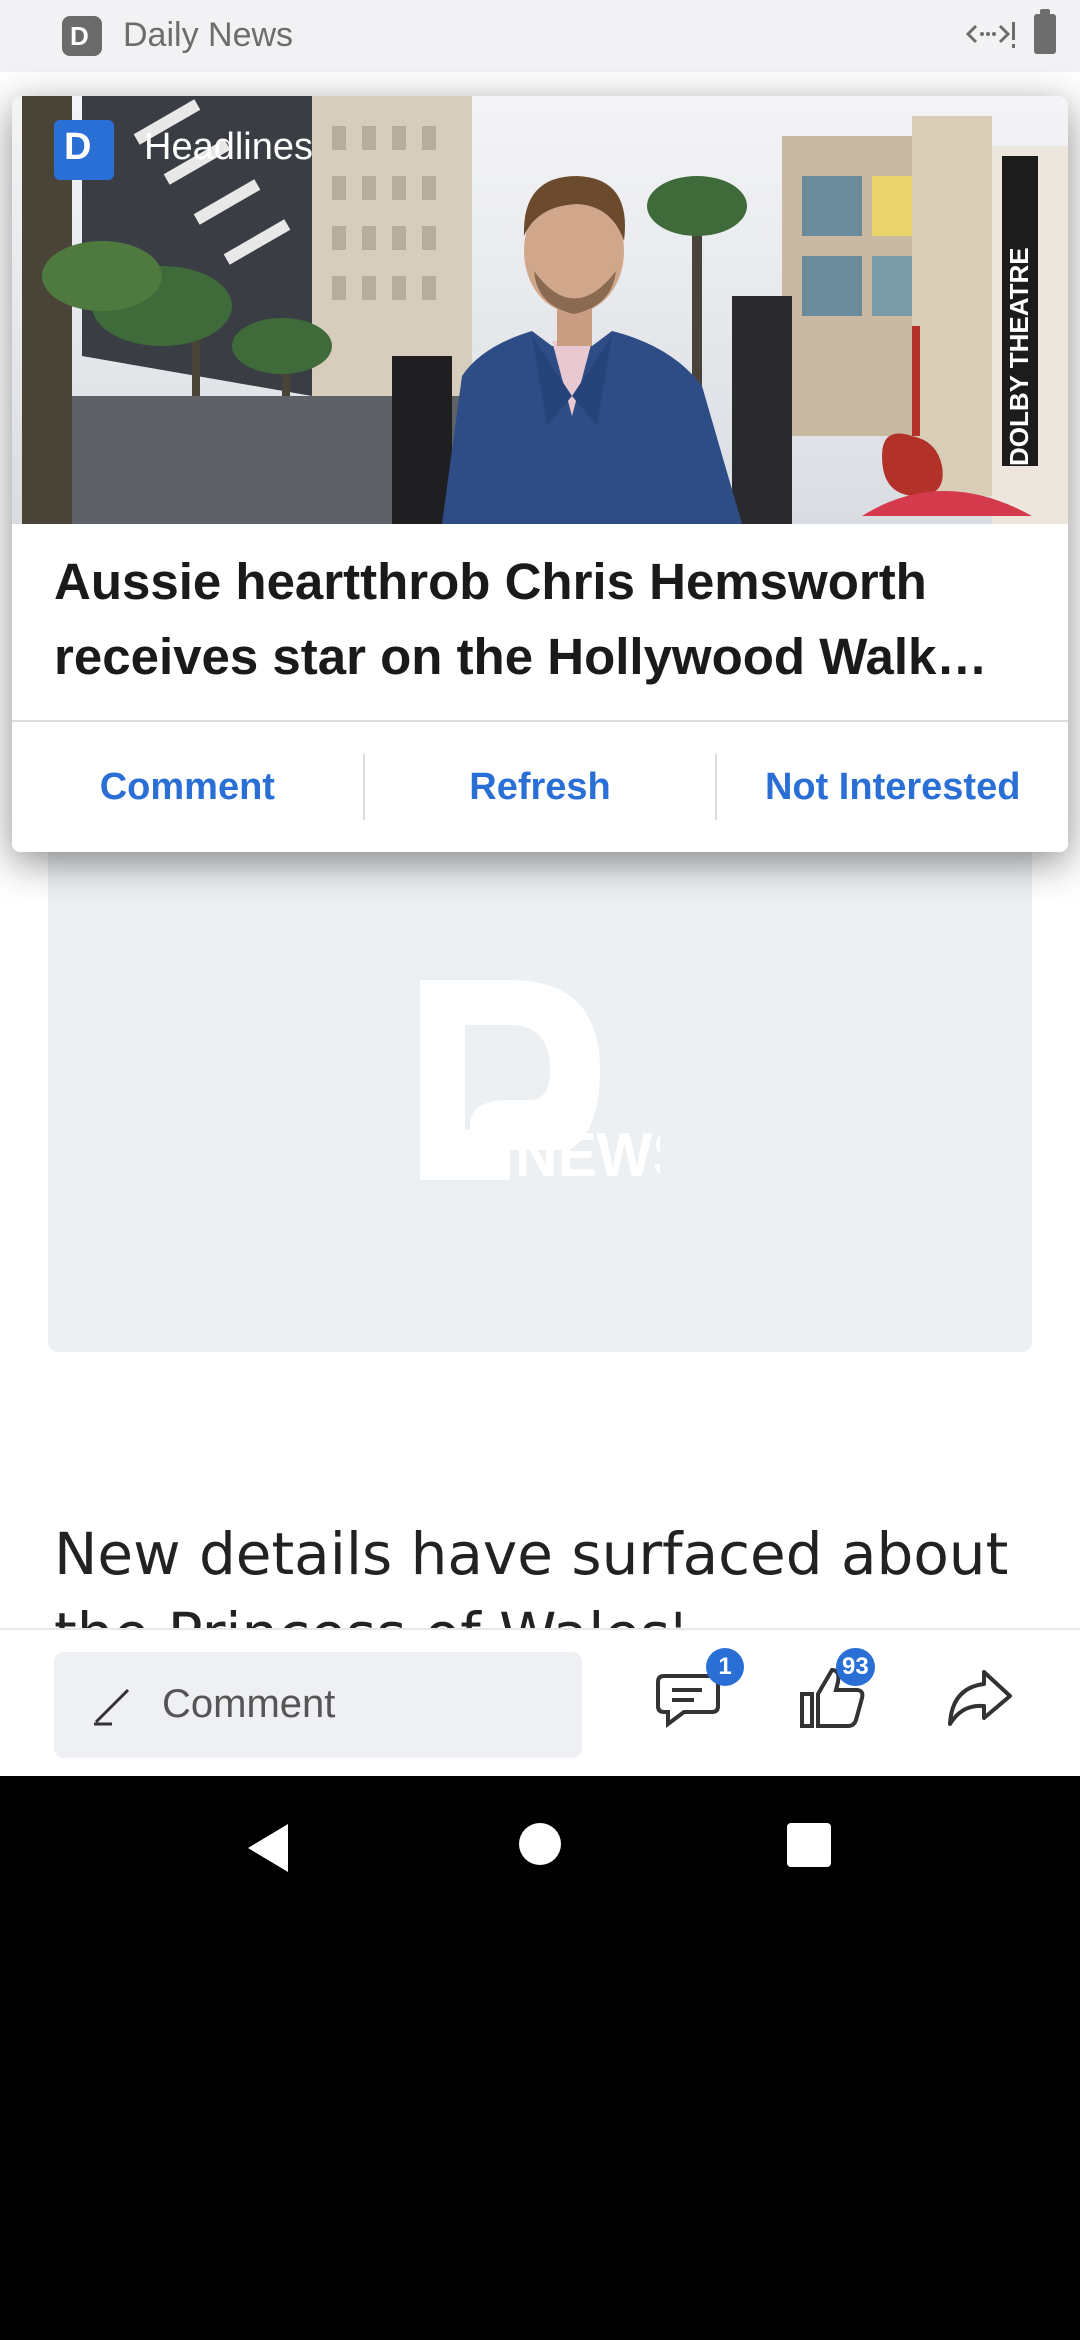  Describe the element at coordinates (697, 1693) in the screenshot. I see `comments-button: 1` at that location.